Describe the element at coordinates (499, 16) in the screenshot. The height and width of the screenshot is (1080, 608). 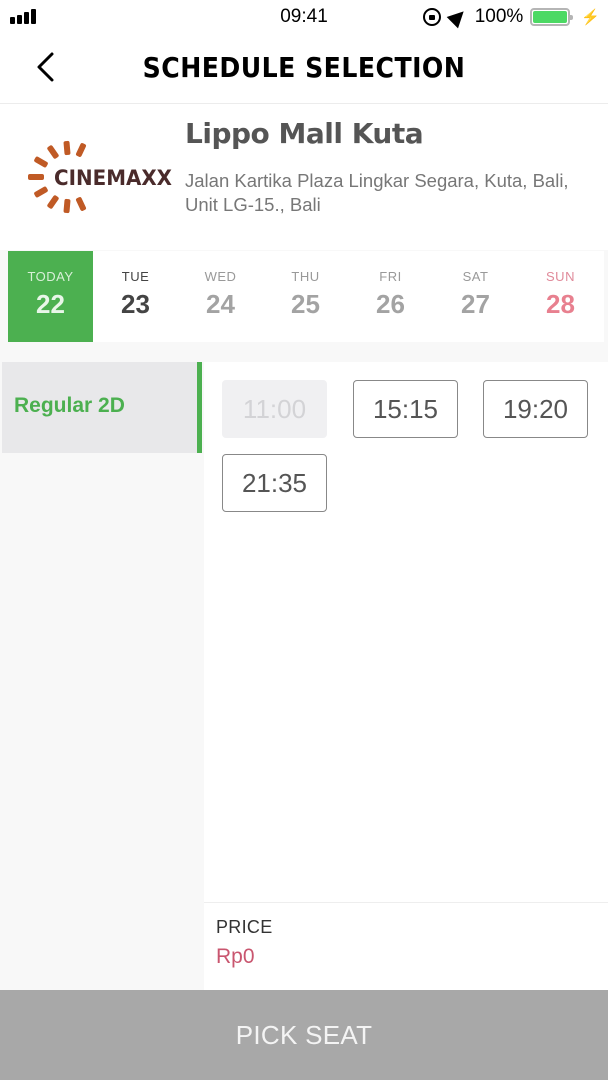
I see `battery-percent: 100%` at that location.